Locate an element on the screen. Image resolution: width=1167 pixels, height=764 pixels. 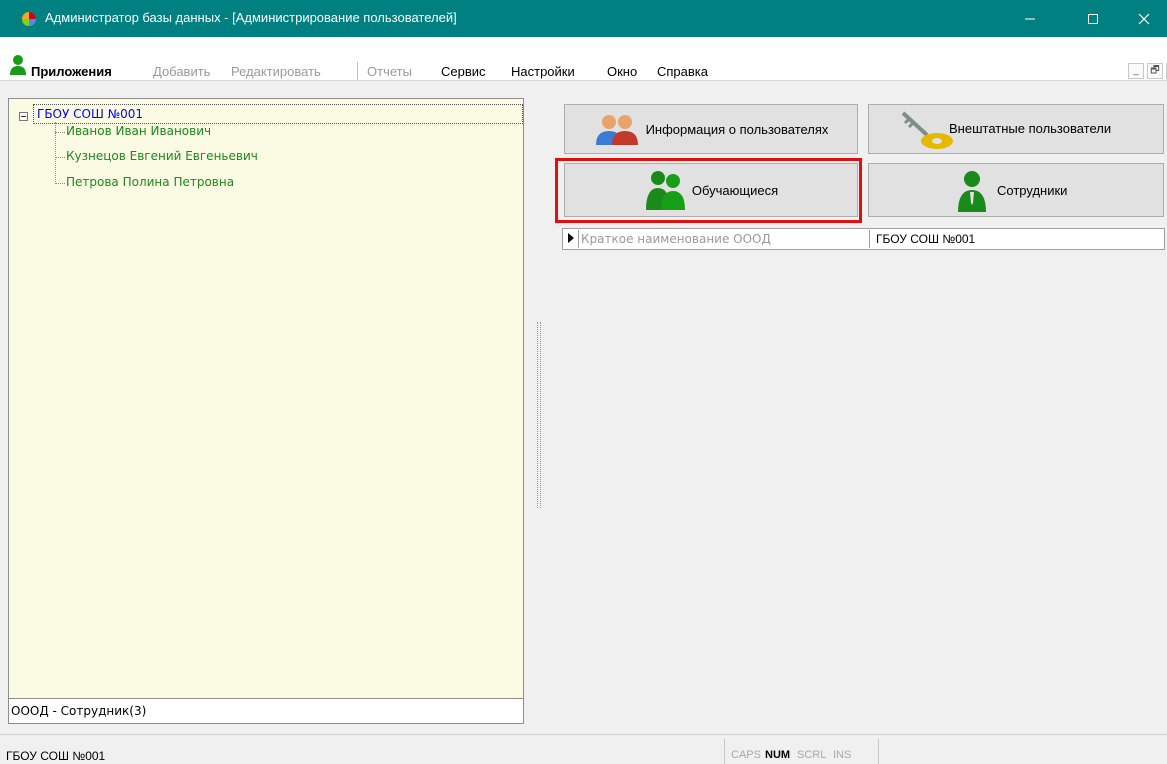
database-app-icon is located at coordinates (29, 19).